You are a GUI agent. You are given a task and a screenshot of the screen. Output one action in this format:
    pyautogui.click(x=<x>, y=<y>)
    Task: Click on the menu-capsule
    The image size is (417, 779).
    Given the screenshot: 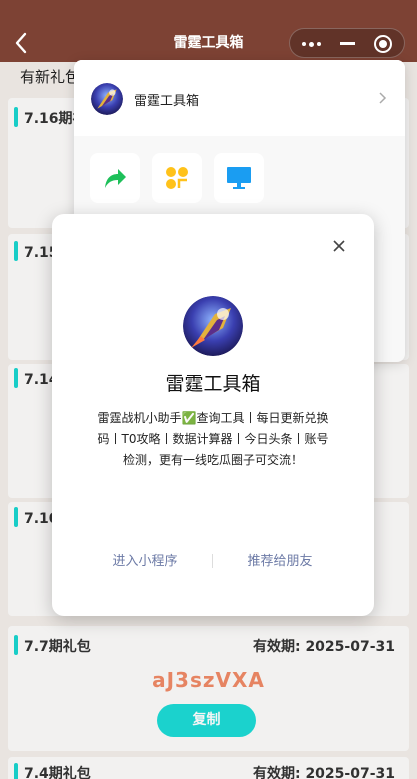 What is the action you would take?
    pyautogui.click(x=347, y=43)
    